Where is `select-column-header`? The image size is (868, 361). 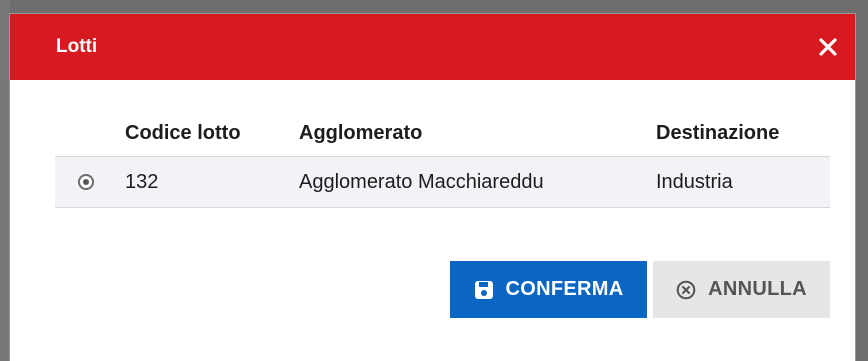
select-column-header is located at coordinates (90, 137).